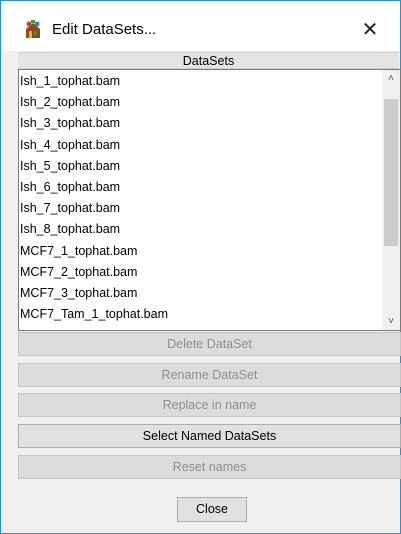  I want to click on select-named-datasets-button: Select Named DataSets, so click(209, 436).